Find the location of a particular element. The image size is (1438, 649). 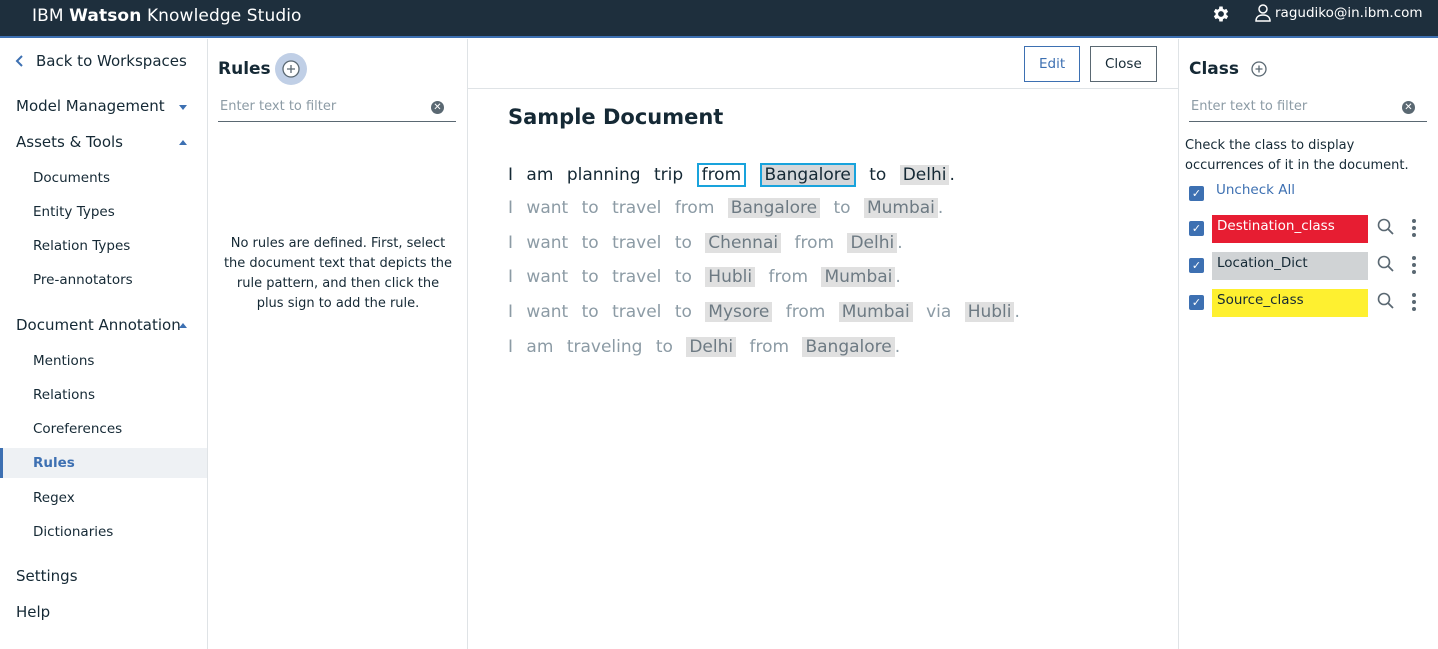

token: planning is located at coordinates (604, 175).